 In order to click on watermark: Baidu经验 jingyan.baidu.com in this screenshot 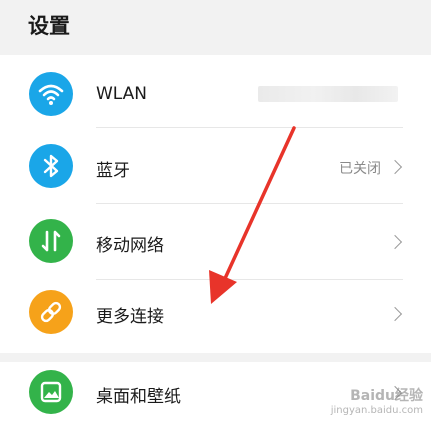, I will do `click(377, 400)`.